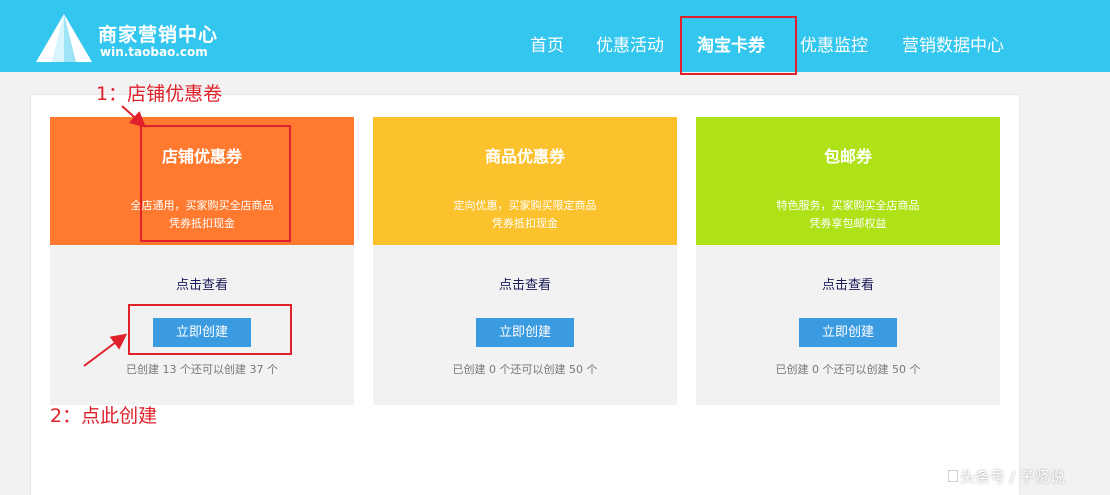 The image size is (1110, 495). I want to click on card-title: 商品优惠券, so click(524, 156).